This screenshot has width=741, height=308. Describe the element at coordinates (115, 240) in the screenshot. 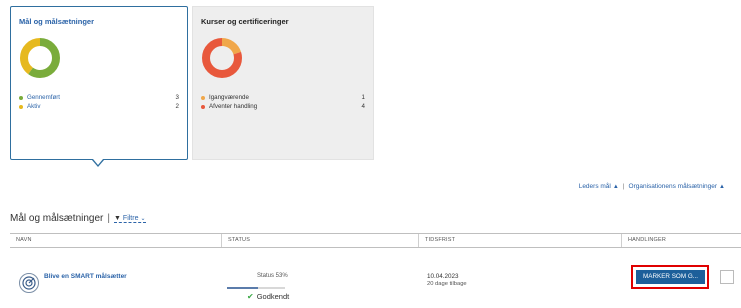

I see `column-header-name: Navn` at that location.